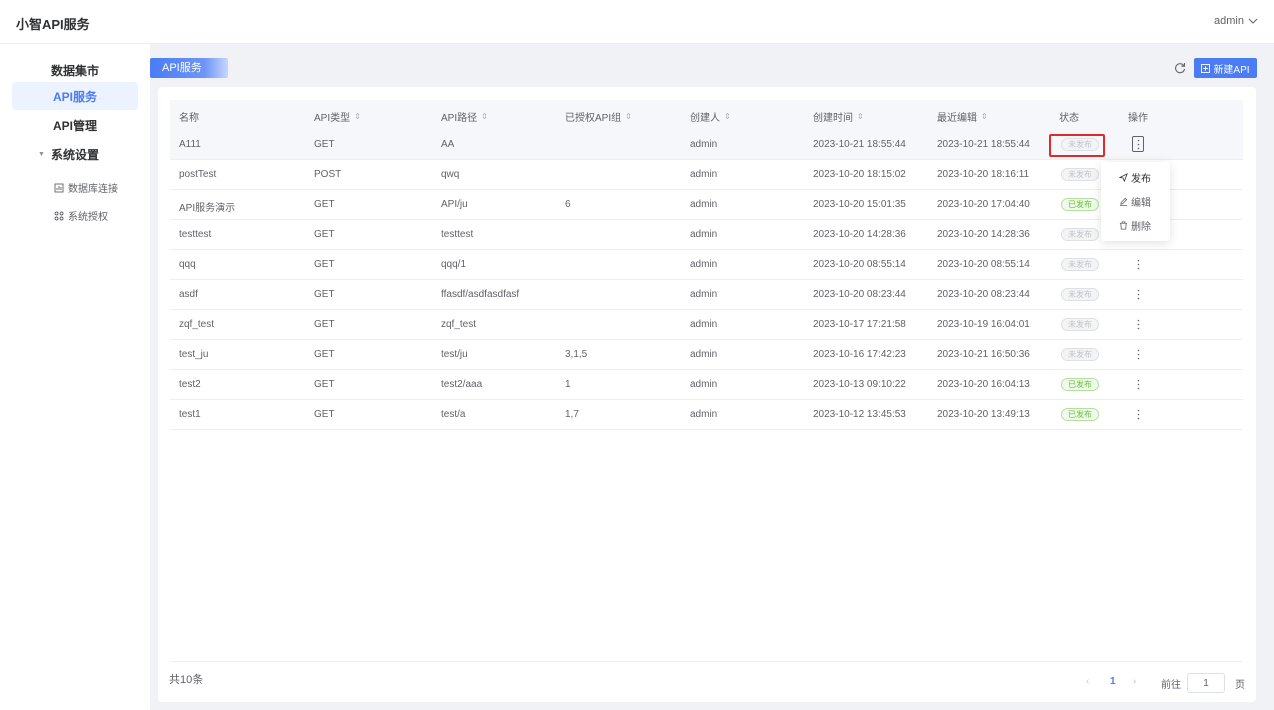 The image size is (1274, 710). What do you see at coordinates (357, 116) in the screenshot?
I see `sort-icon: ⇕` at bounding box center [357, 116].